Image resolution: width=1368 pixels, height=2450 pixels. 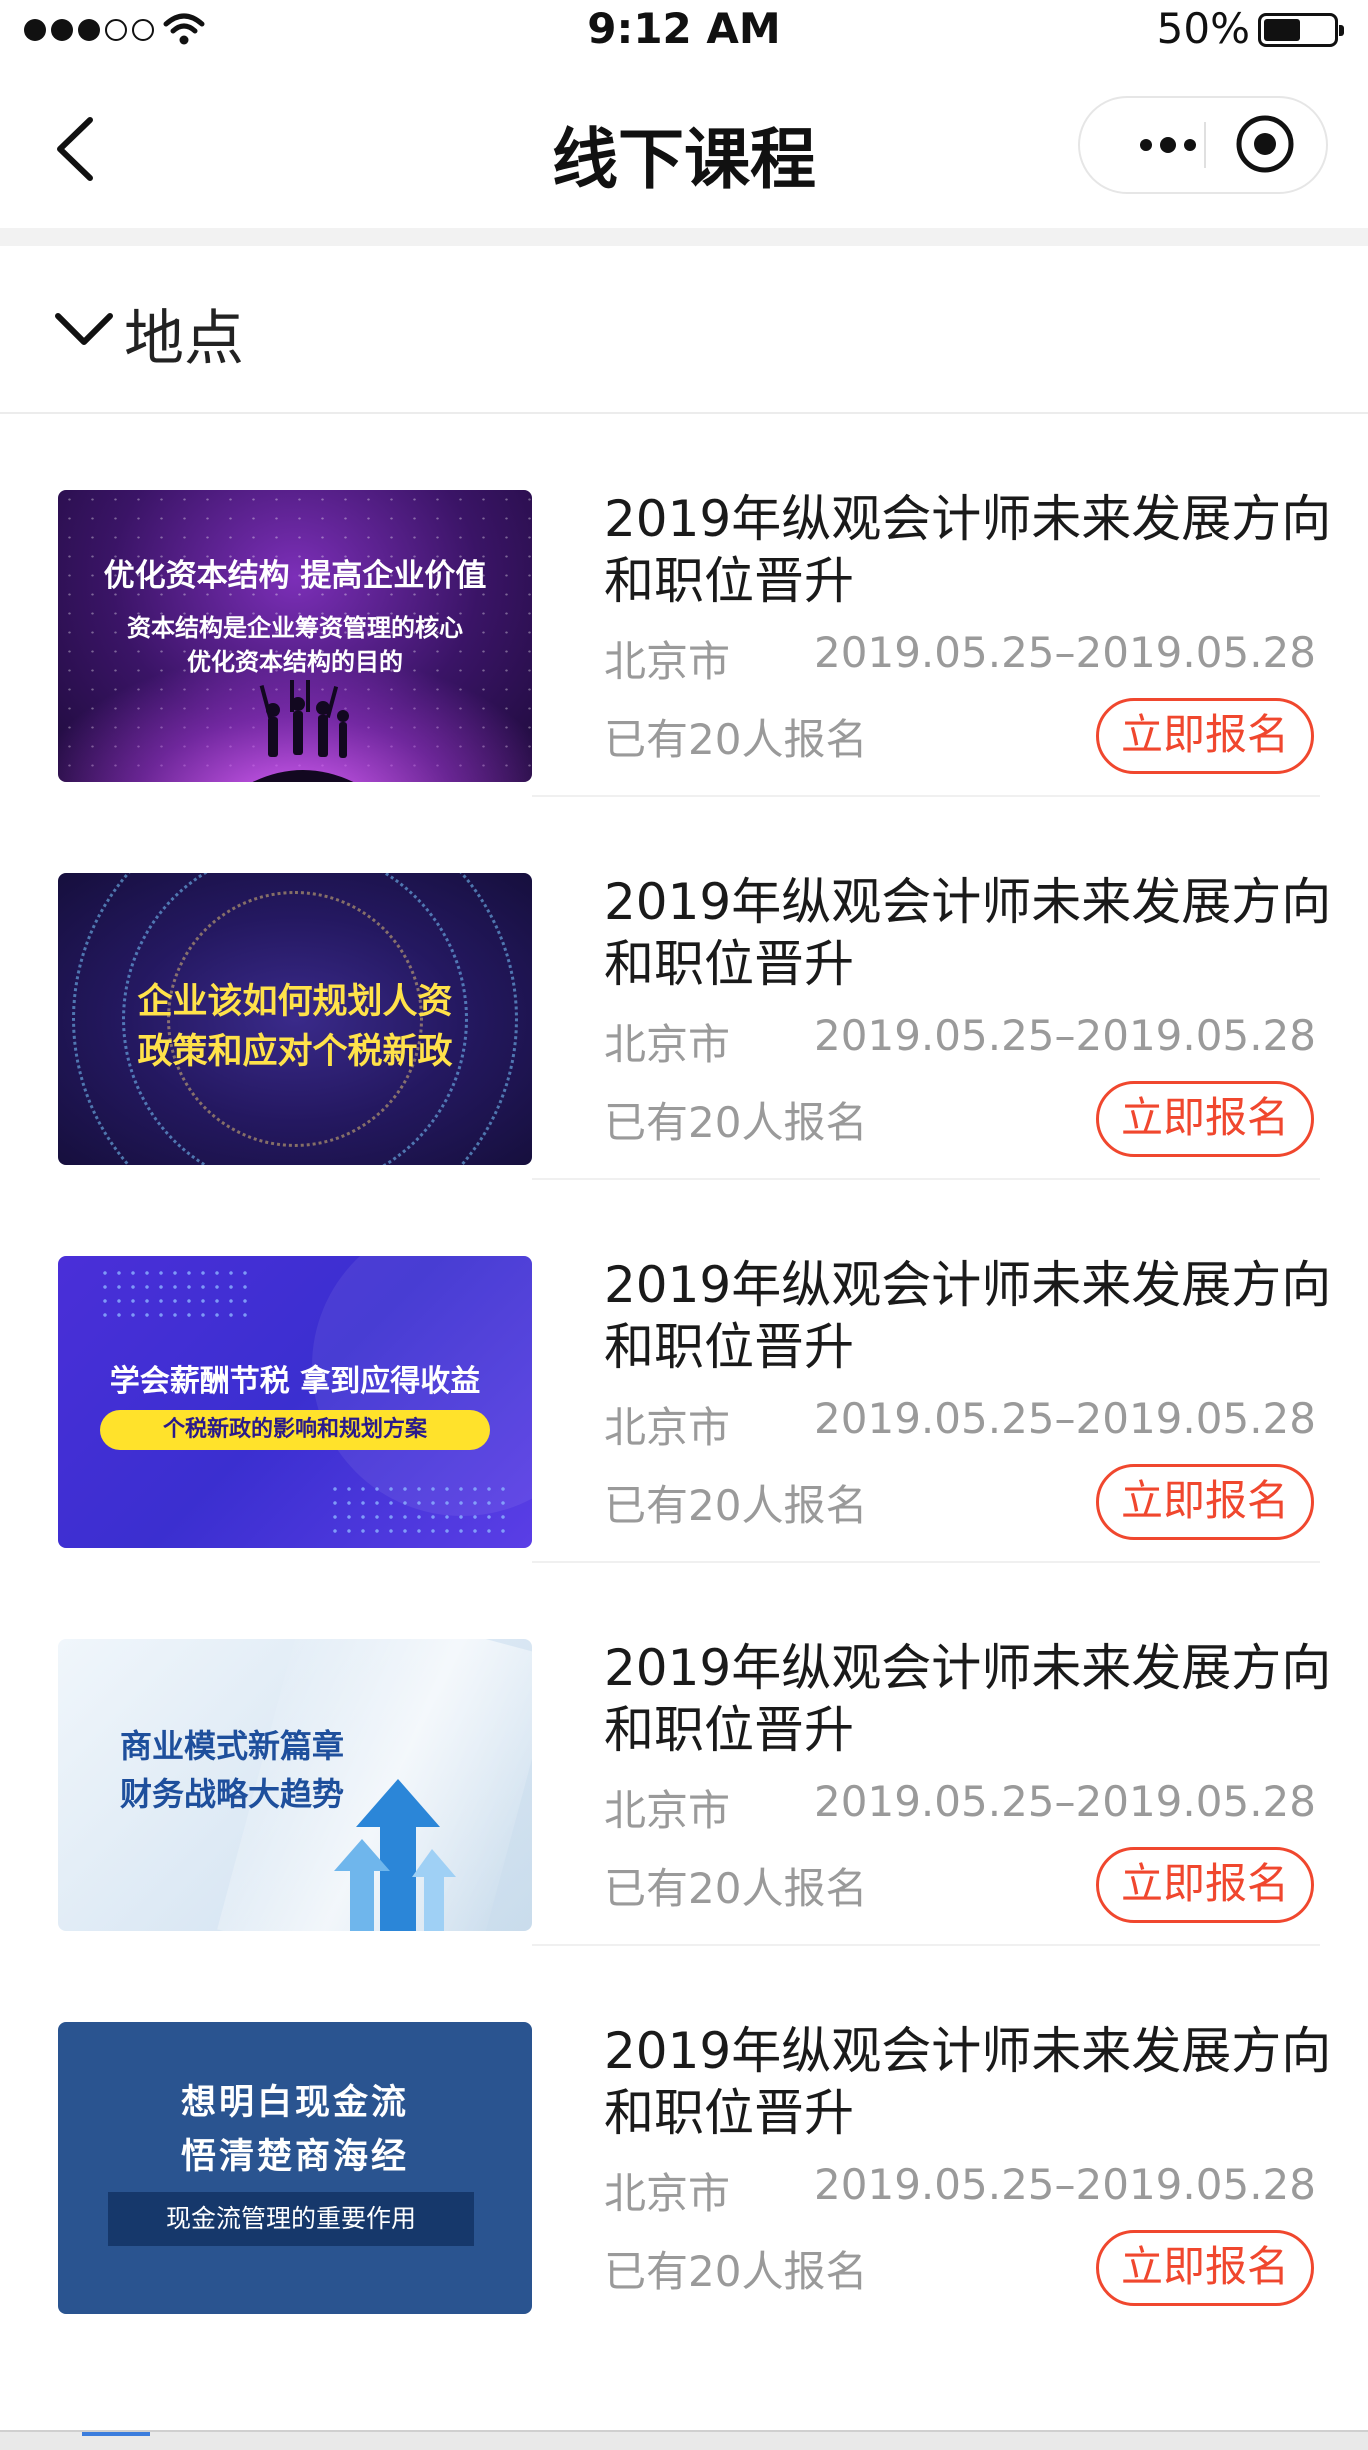 I want to click on more-dots-icon, so click(x=1168, y=145).